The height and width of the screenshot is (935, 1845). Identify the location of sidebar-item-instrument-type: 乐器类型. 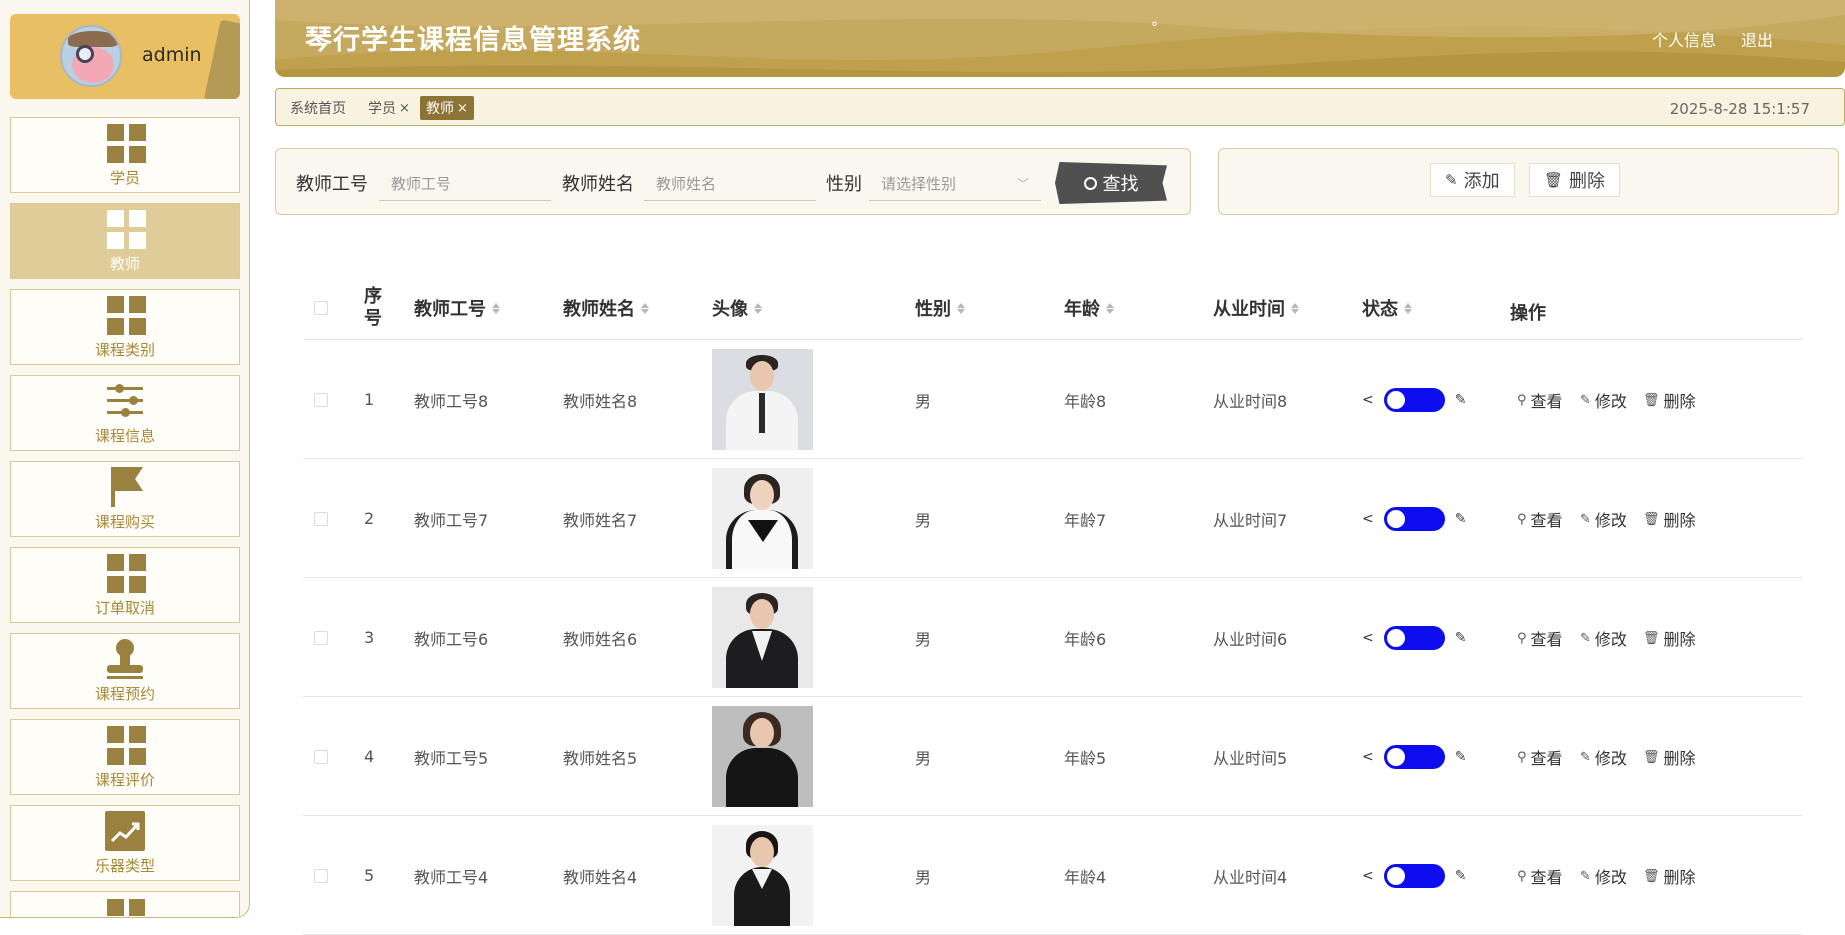
(125, 843).